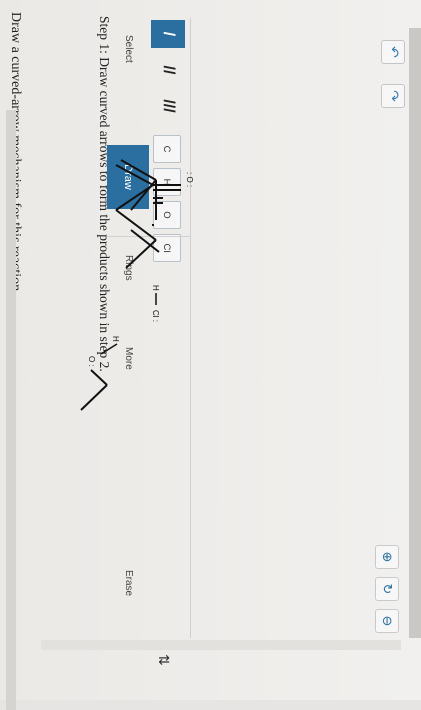 This screenshot has width=421, height=710. Describe the element at coordinates (11, 410) in the screenshot. I see `horizontal-scrollbar` at that location.